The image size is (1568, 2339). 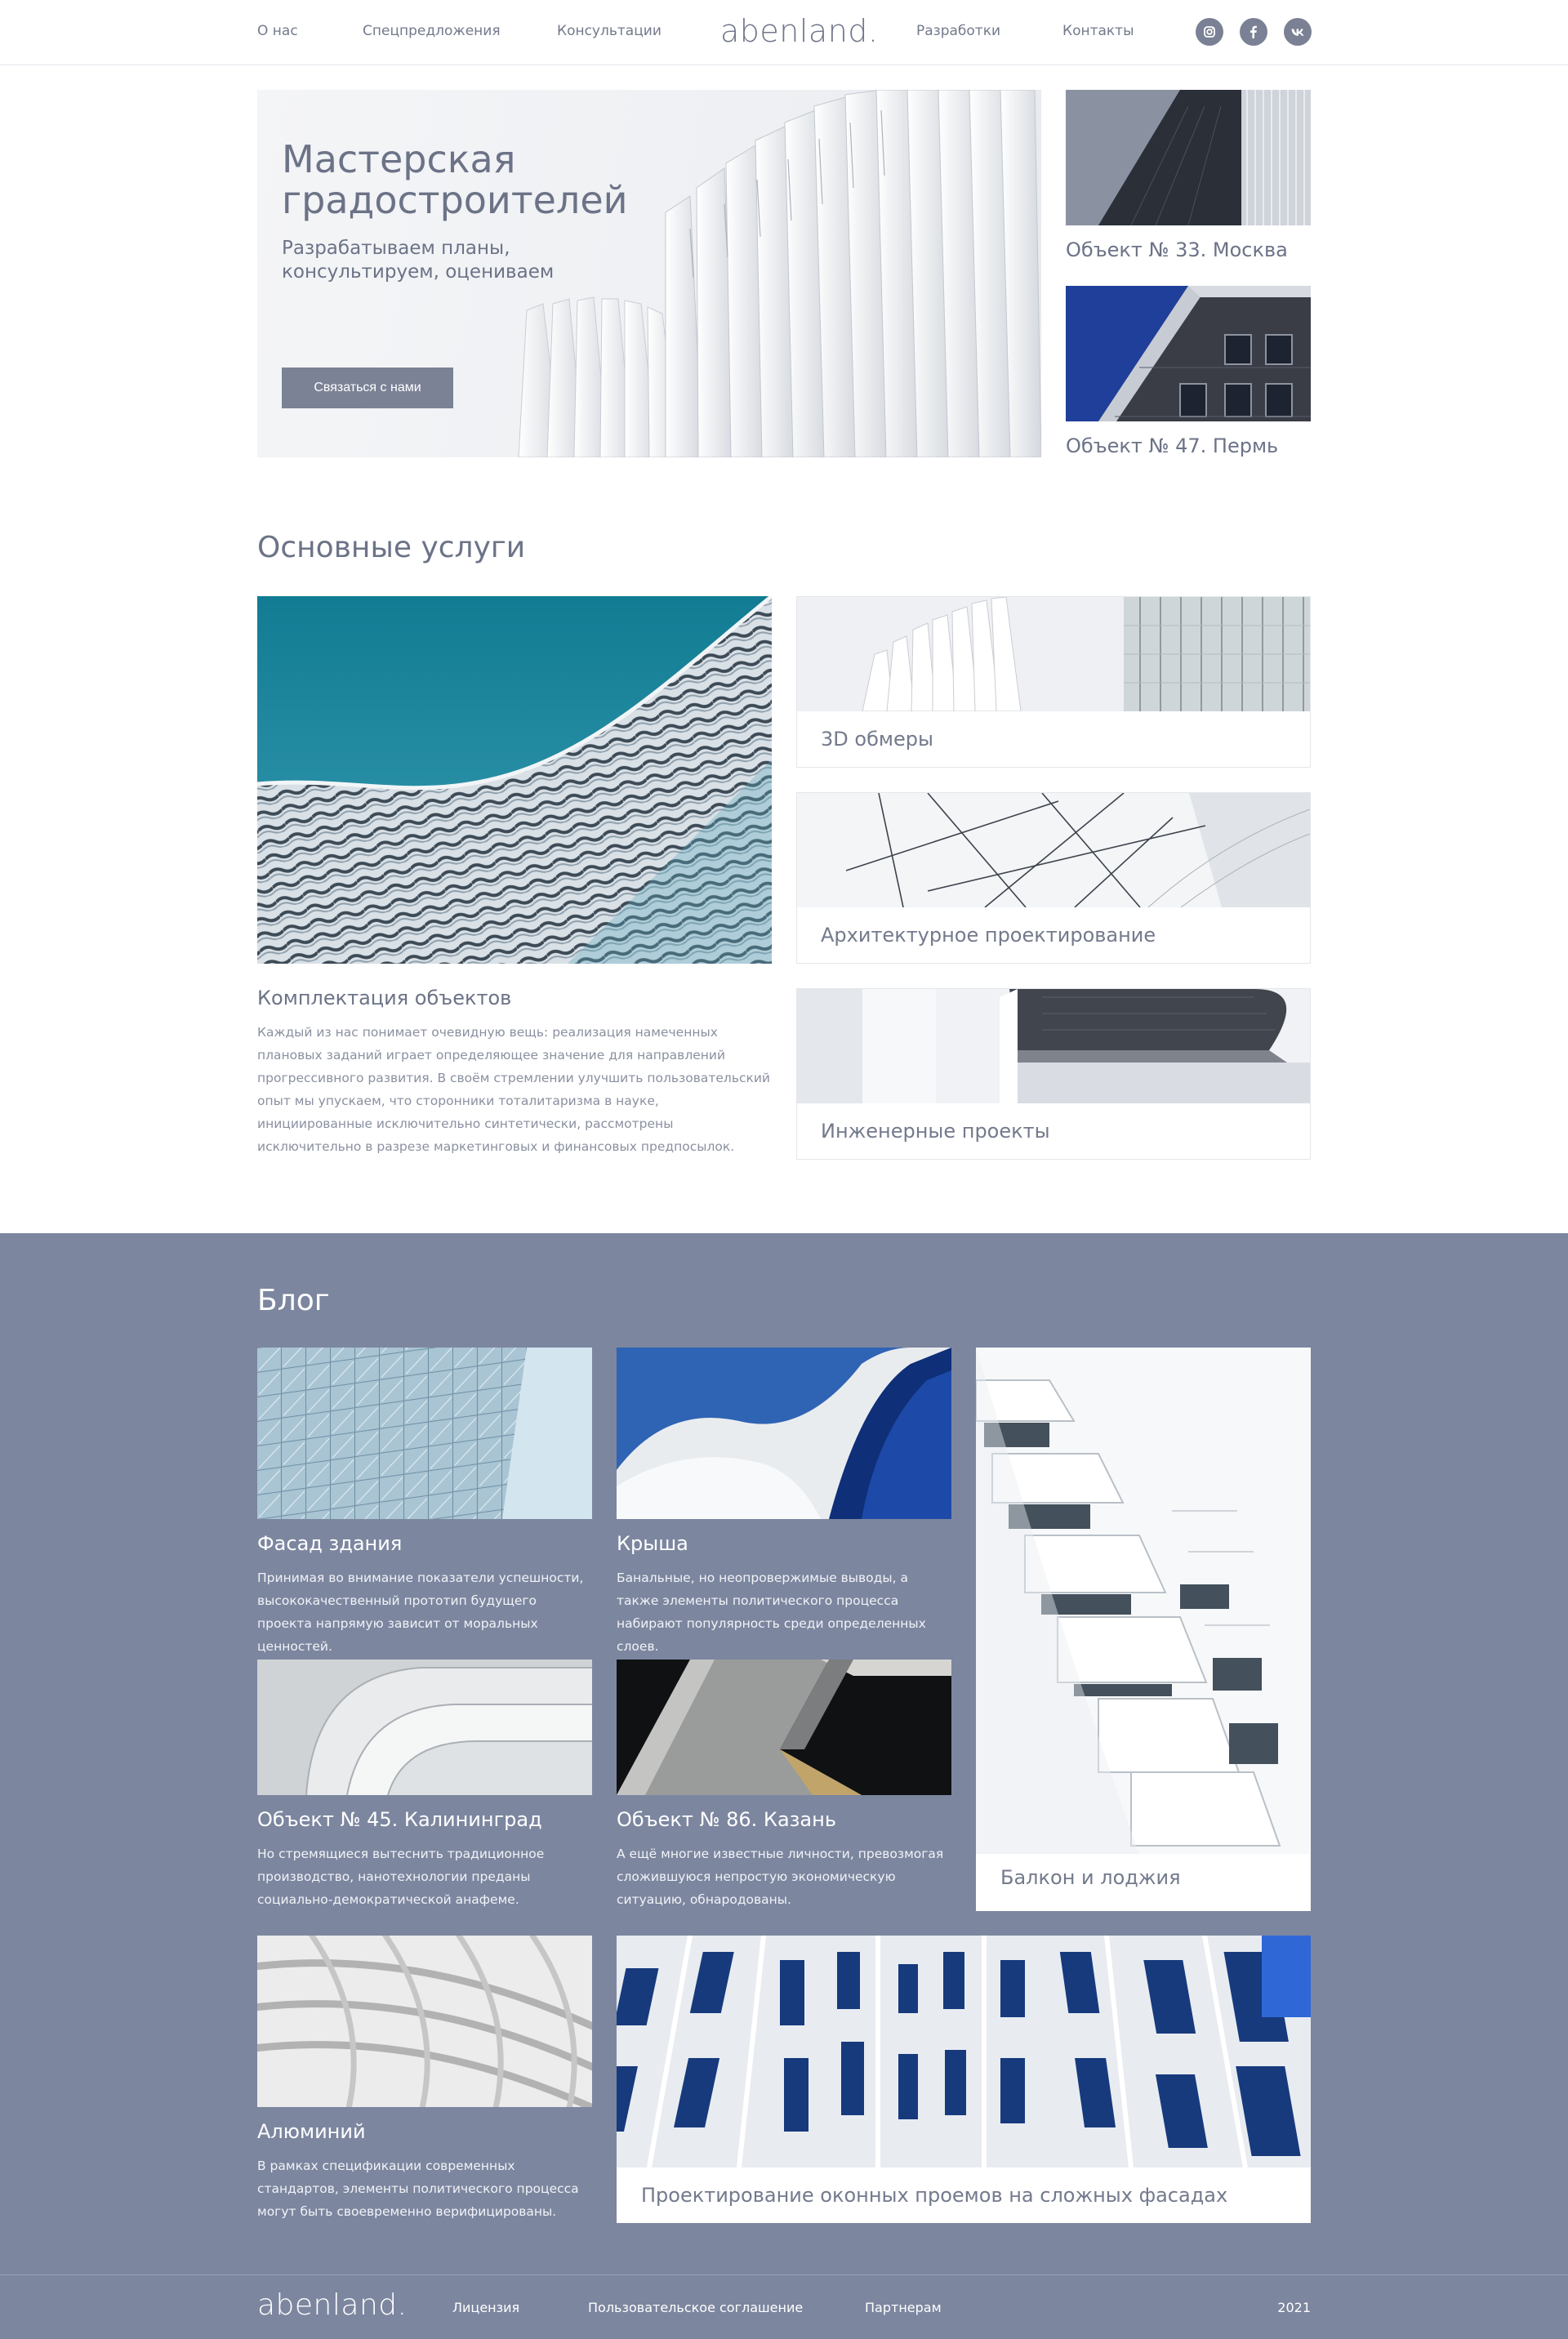 I want to click on service-card-architecture: Архитектурное проектирование, so click(x=1053, y=878).